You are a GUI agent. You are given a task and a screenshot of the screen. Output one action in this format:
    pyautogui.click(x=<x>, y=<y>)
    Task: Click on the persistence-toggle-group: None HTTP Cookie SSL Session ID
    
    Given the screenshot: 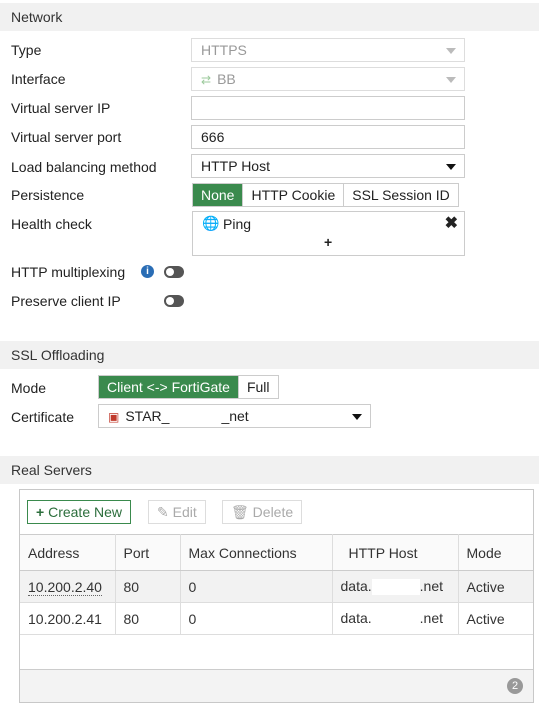 What is the action you would take?
    pyautogui.click(x=325, y=195)
    